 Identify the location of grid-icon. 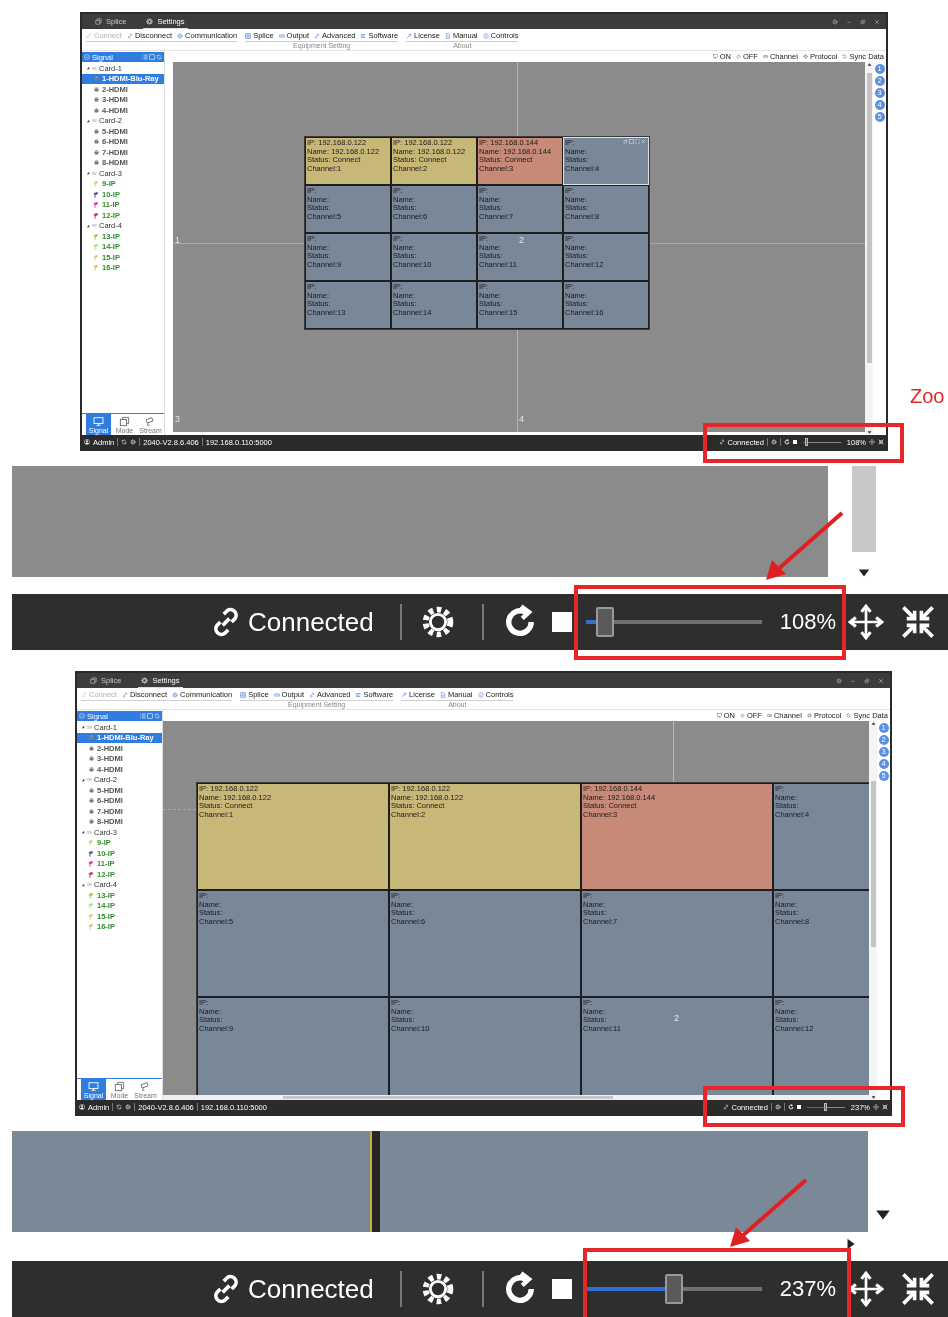
(248, 35).